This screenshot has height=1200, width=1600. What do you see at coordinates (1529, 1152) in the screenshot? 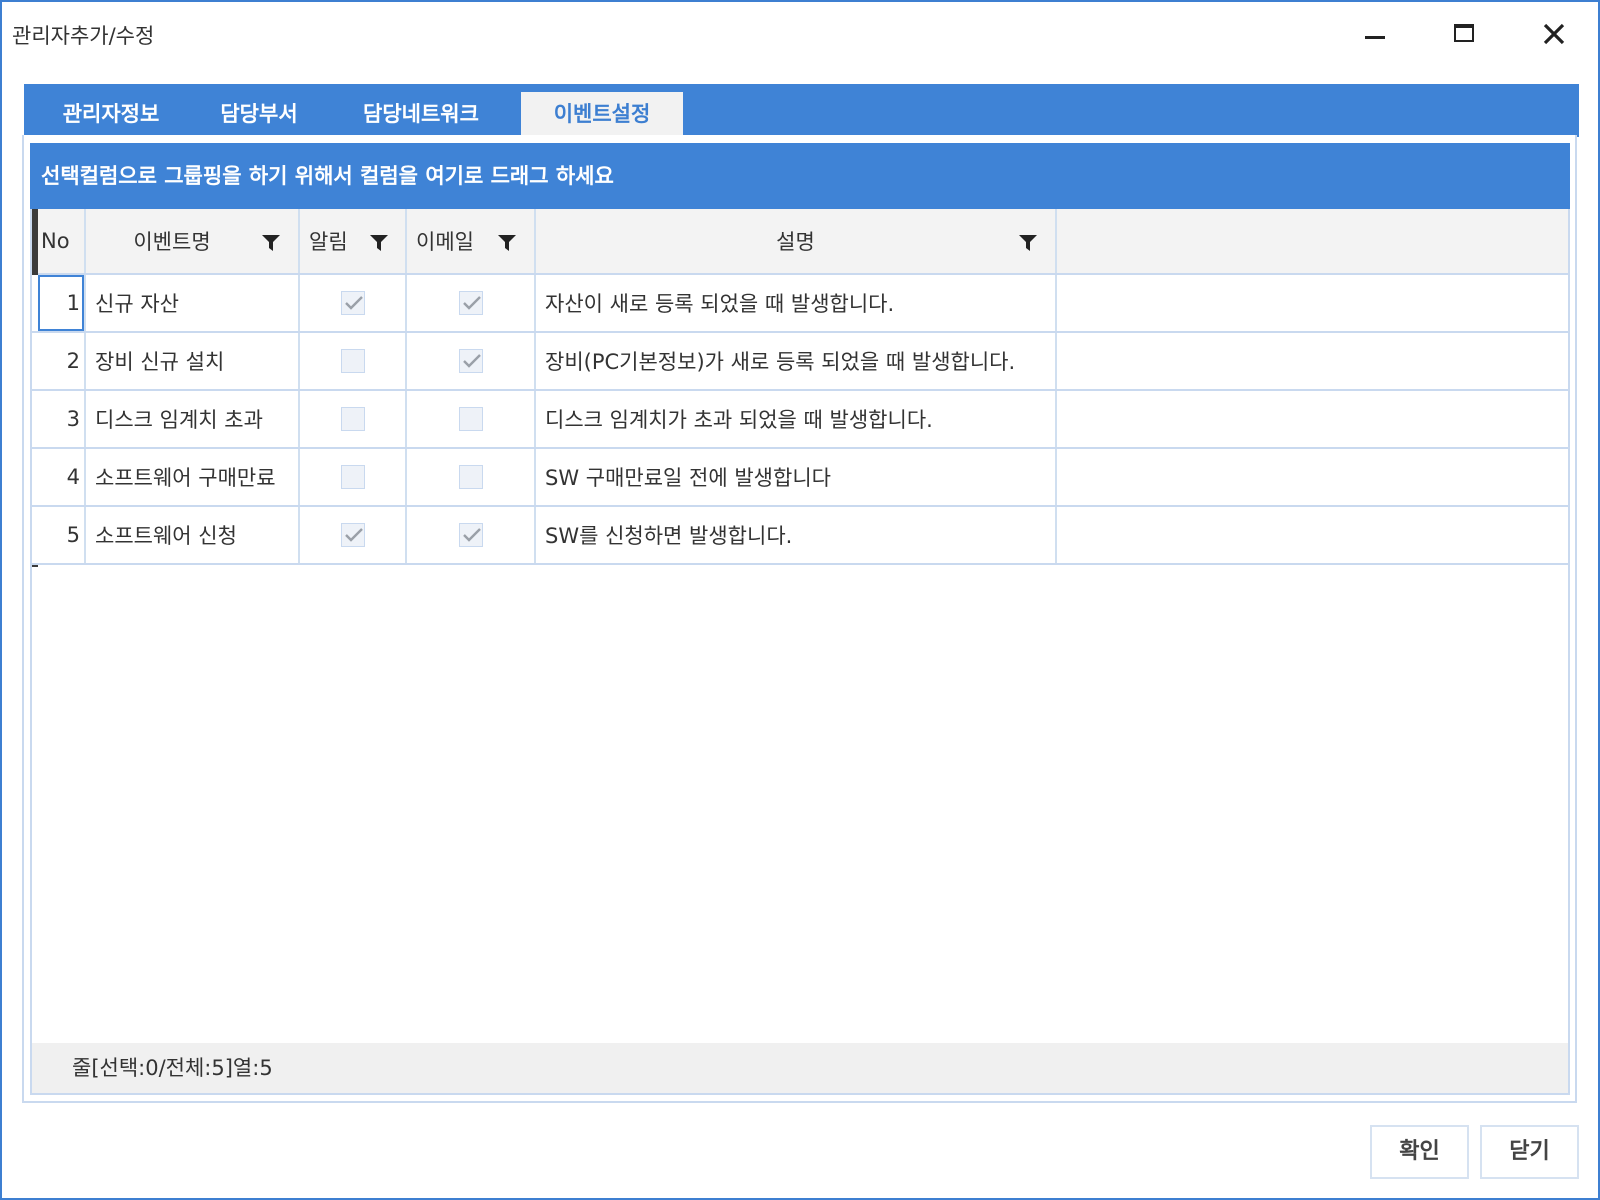
I see `close-button: 닫기` at bounding box center [1529, 1152].